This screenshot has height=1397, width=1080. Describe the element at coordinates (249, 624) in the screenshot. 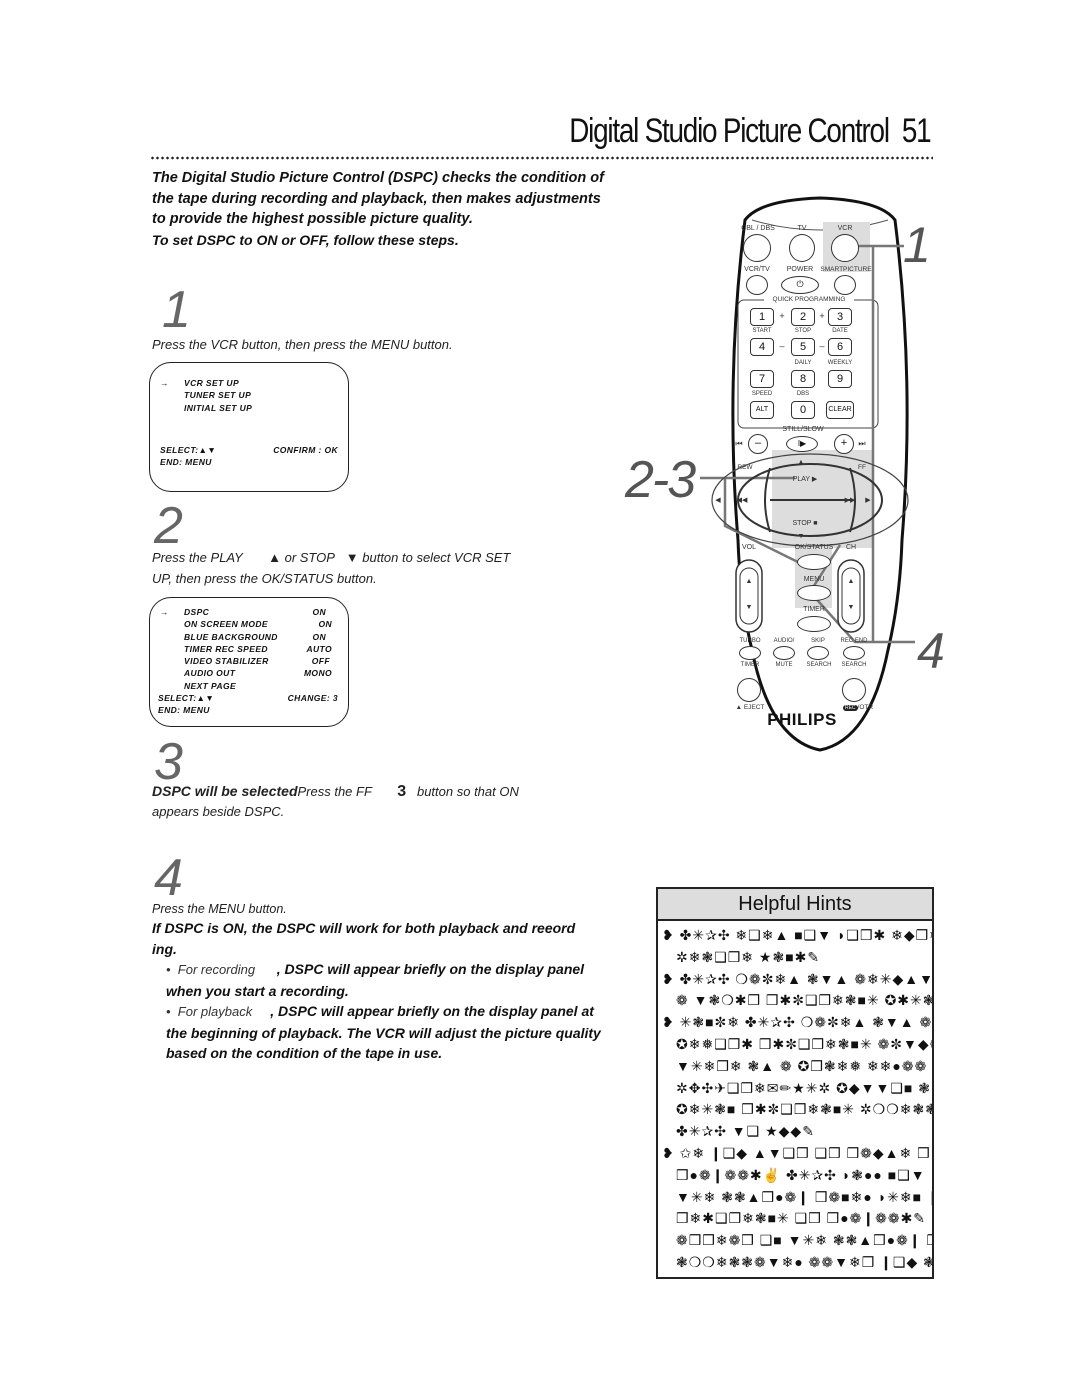

I see `screen-item: ON SCREEN MODE ON` at that location.